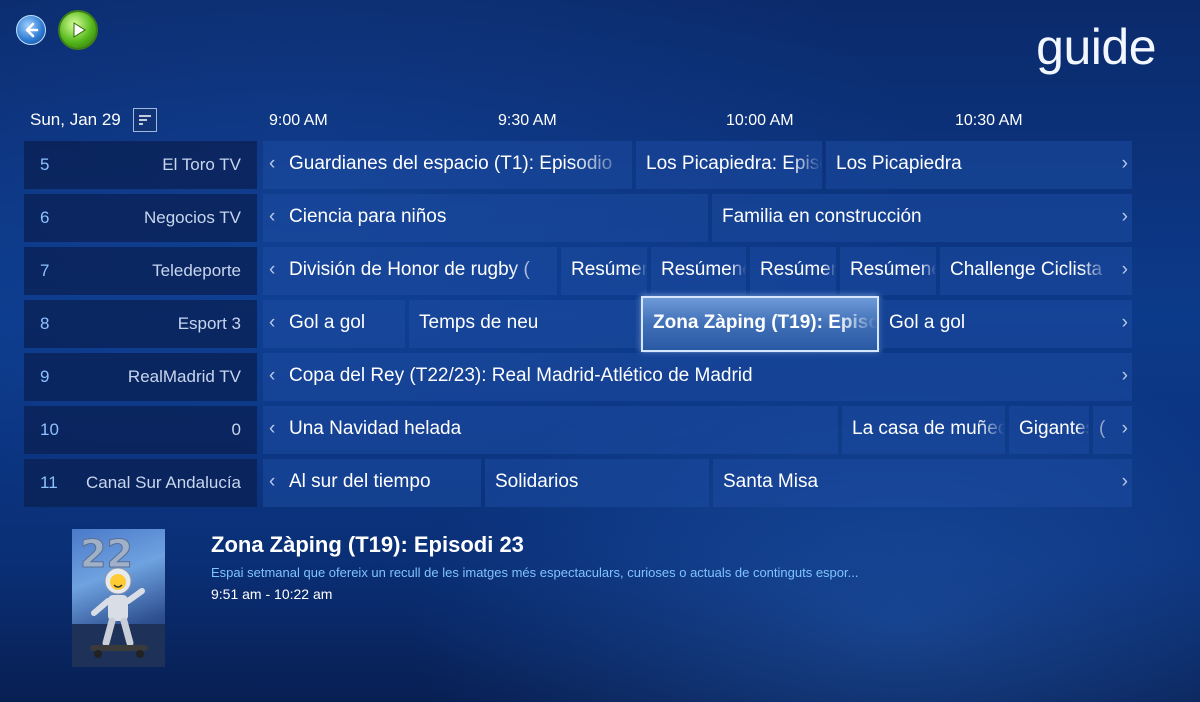  Describe the element at coordinates (765, 322) in the screenshot. I see `program-title: Zona Zàping (T19): Episodi 23` at that location.